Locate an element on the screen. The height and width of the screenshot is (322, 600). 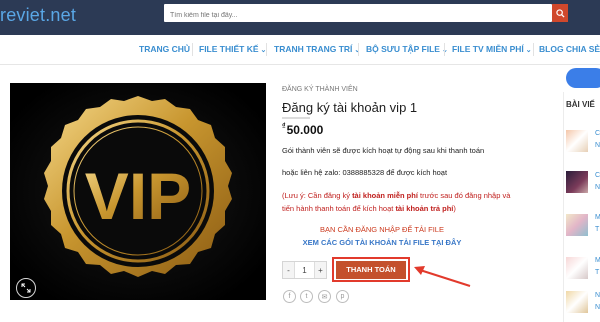
email-icon: ✉ is located at coordinates (324, 296).